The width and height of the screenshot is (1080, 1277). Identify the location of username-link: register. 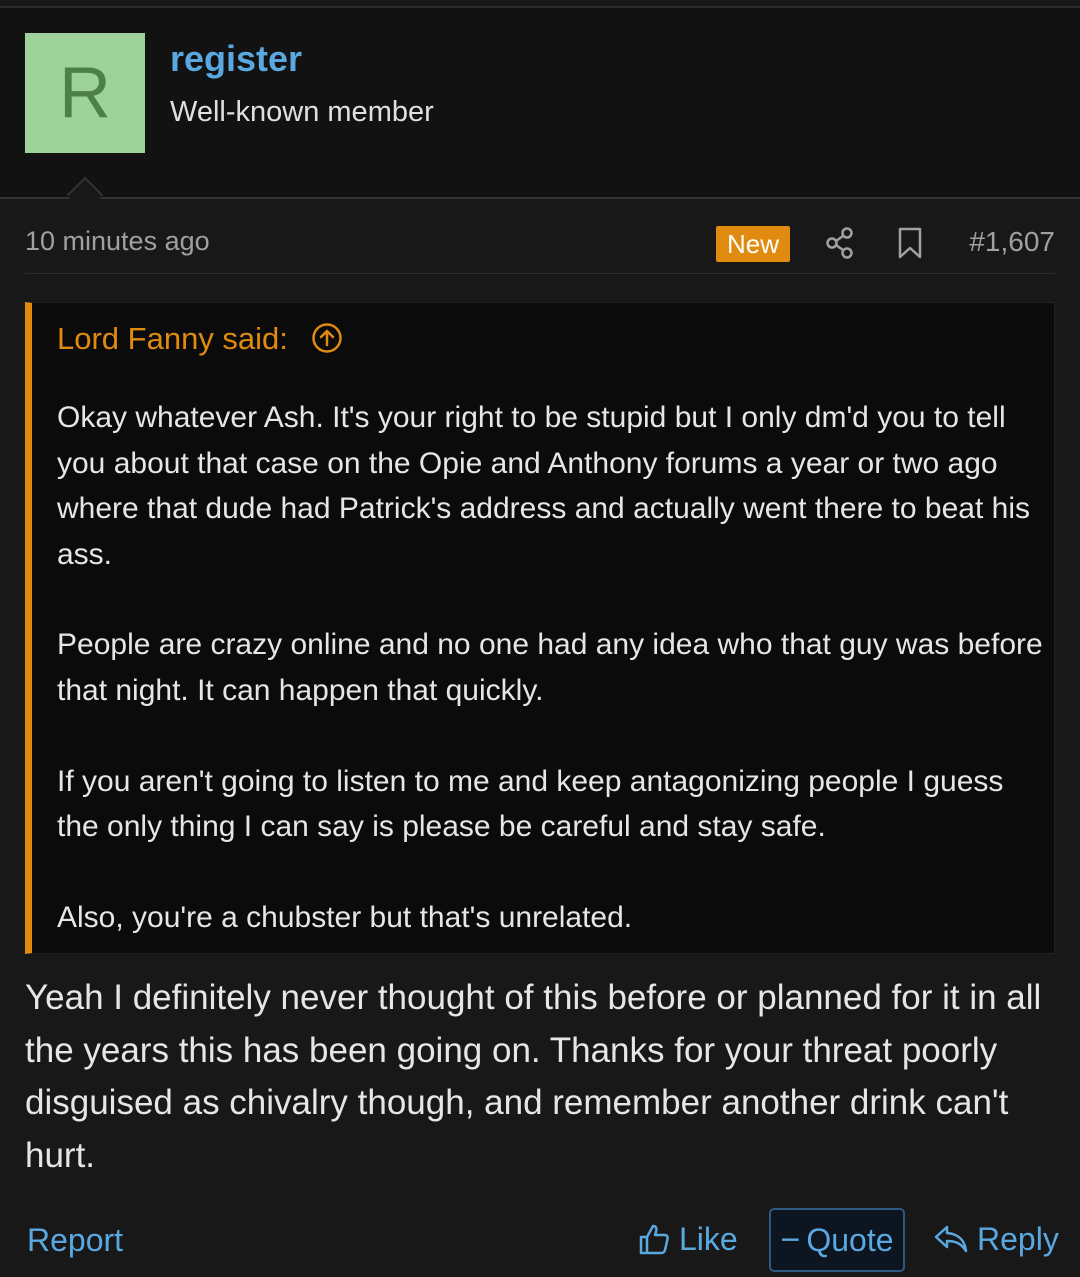
(236, 59).